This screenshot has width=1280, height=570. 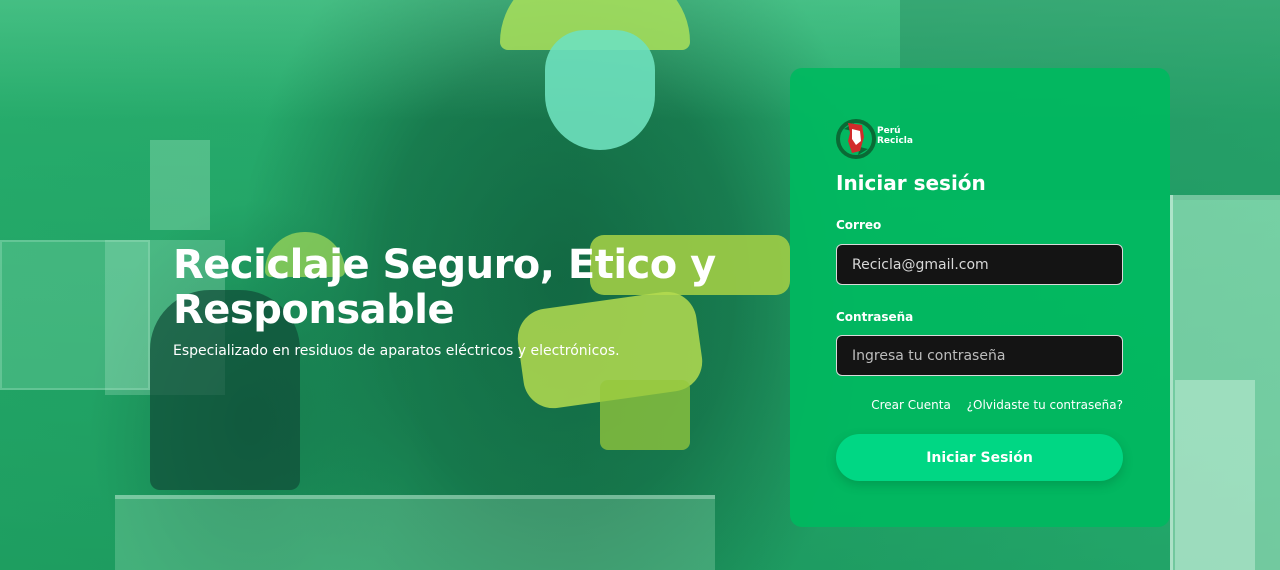 I want to click on create-account-link: Crear Cuenta, so click(x=911, y=405).